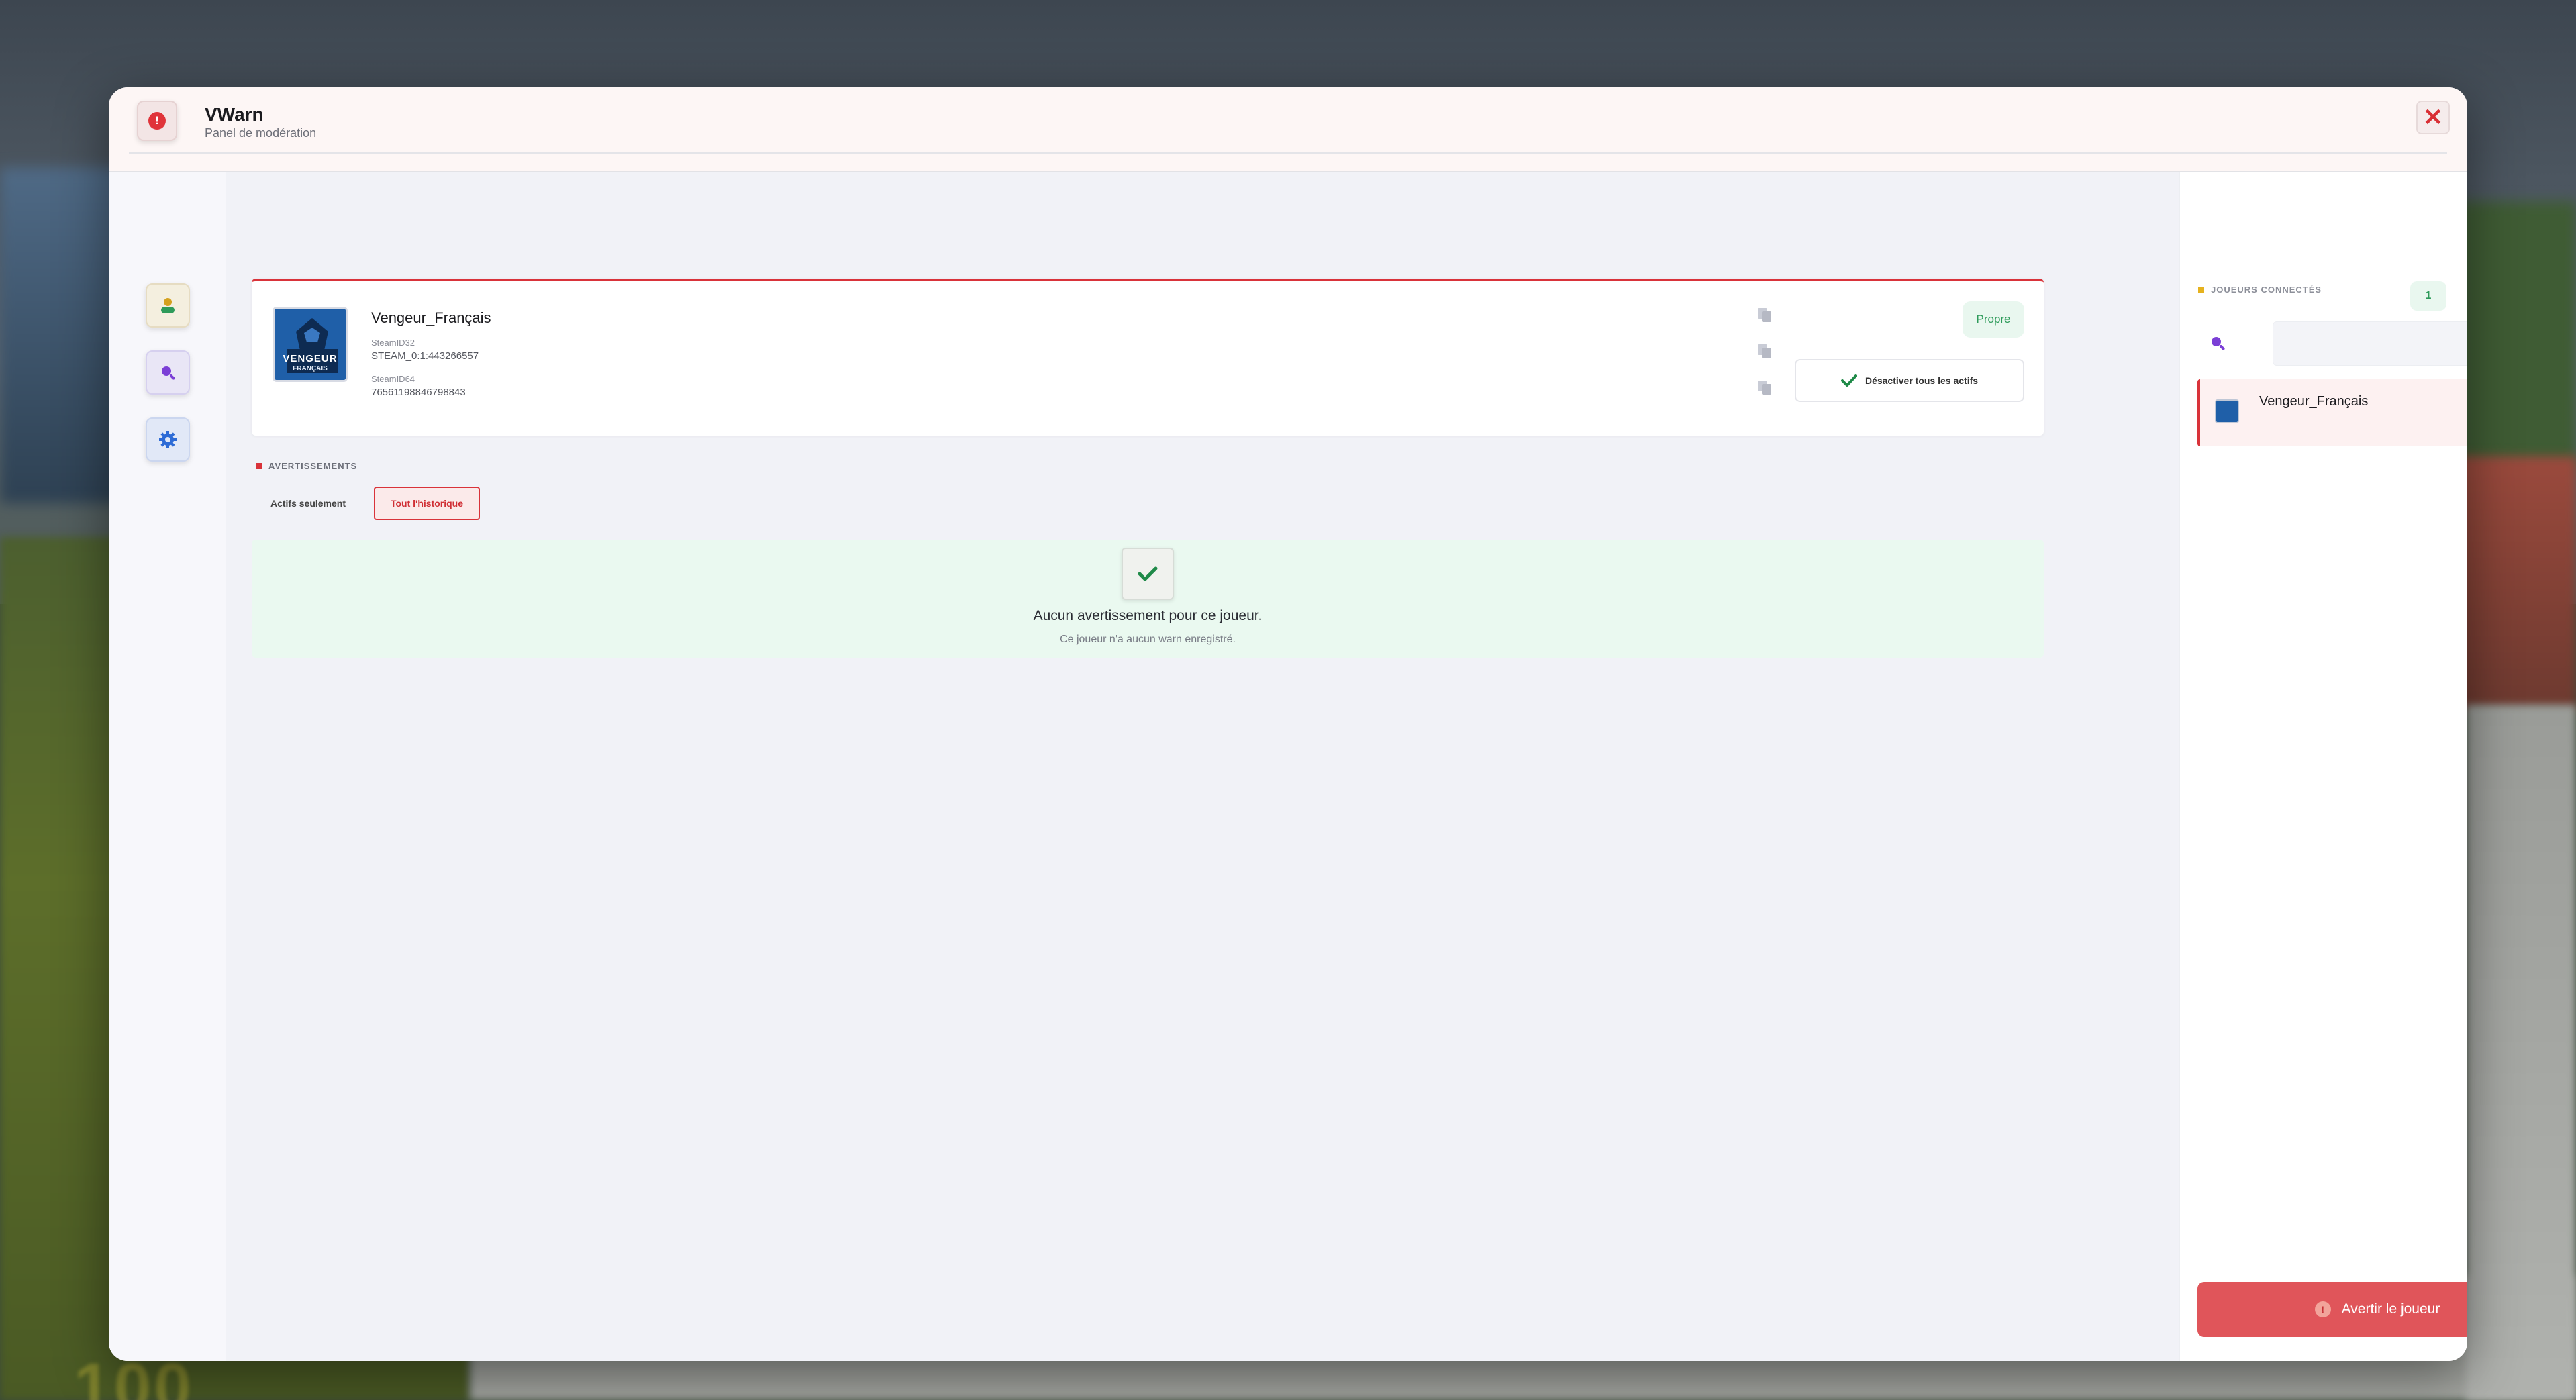 The image size is (2576, 1400). I want to click on user-icon, so click(168, 305).